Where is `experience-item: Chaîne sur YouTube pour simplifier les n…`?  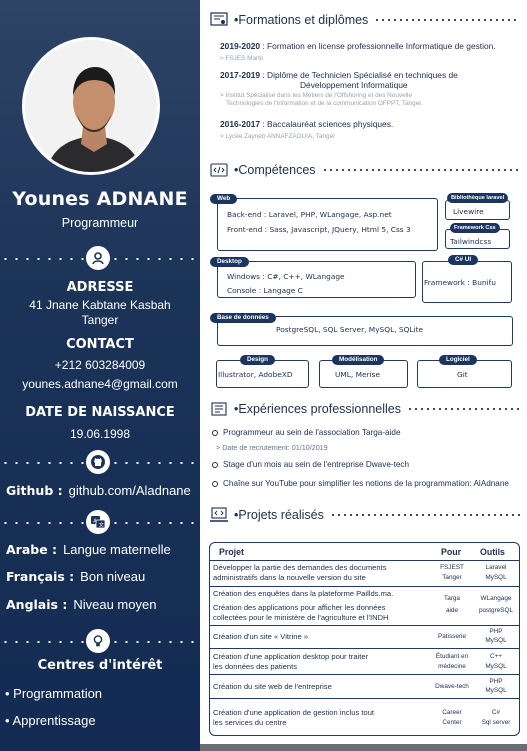
experience-item: Chaîne sur YouTube pour simplifier les n… is located at coordinates (360, 483).